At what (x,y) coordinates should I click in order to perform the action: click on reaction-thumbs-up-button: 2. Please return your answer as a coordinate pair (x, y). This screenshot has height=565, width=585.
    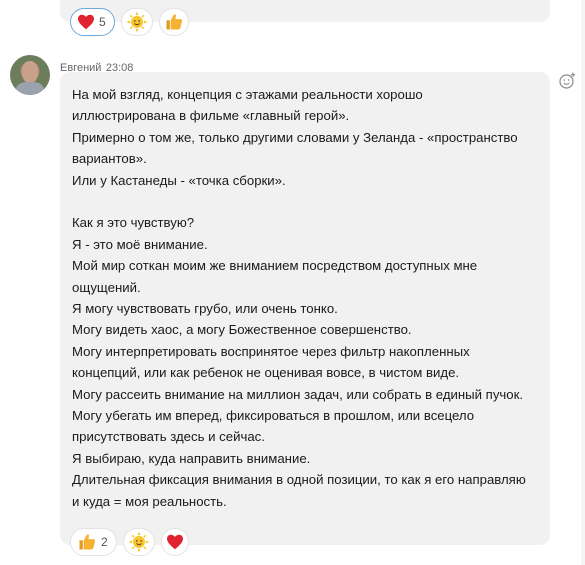
    Looking at the image, I should click on (93, 542).